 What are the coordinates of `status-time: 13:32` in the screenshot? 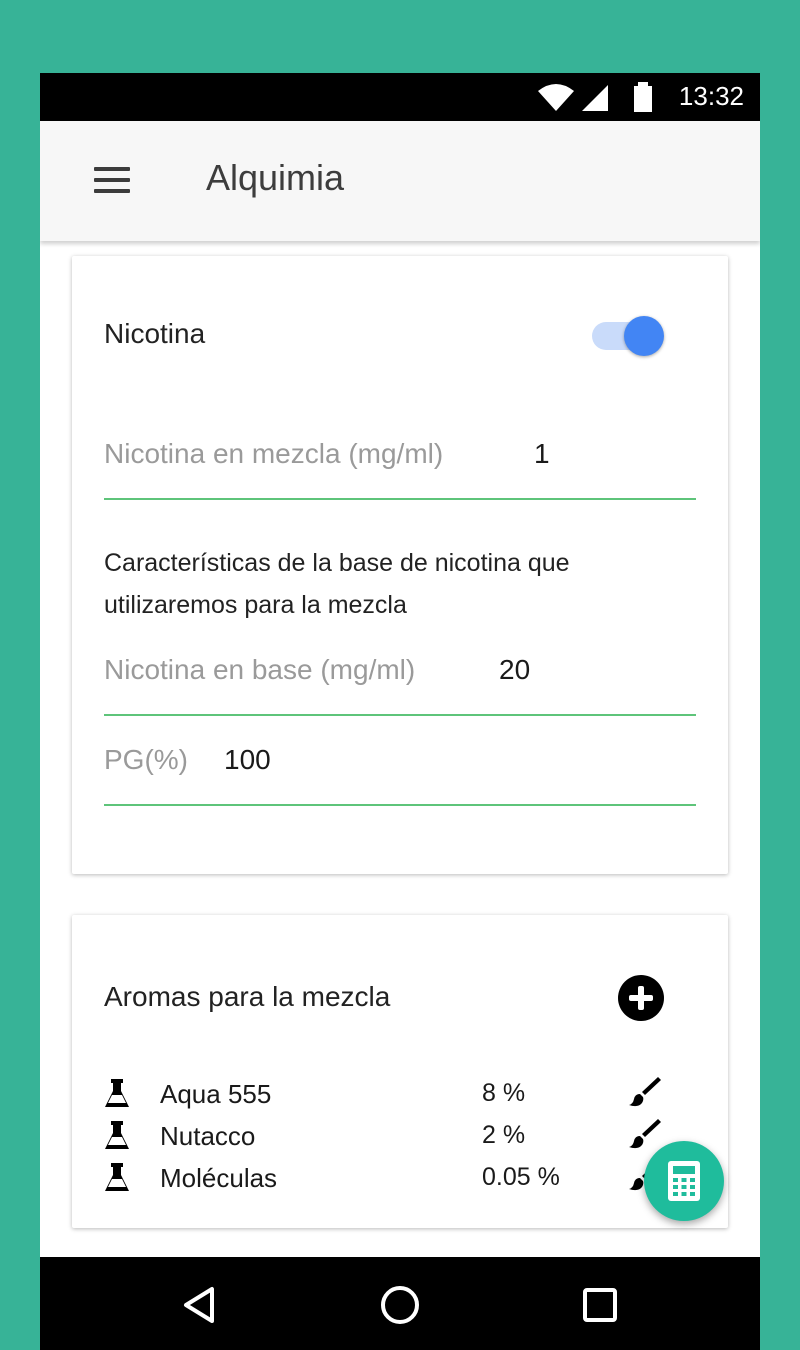 It's located at (711, 96).